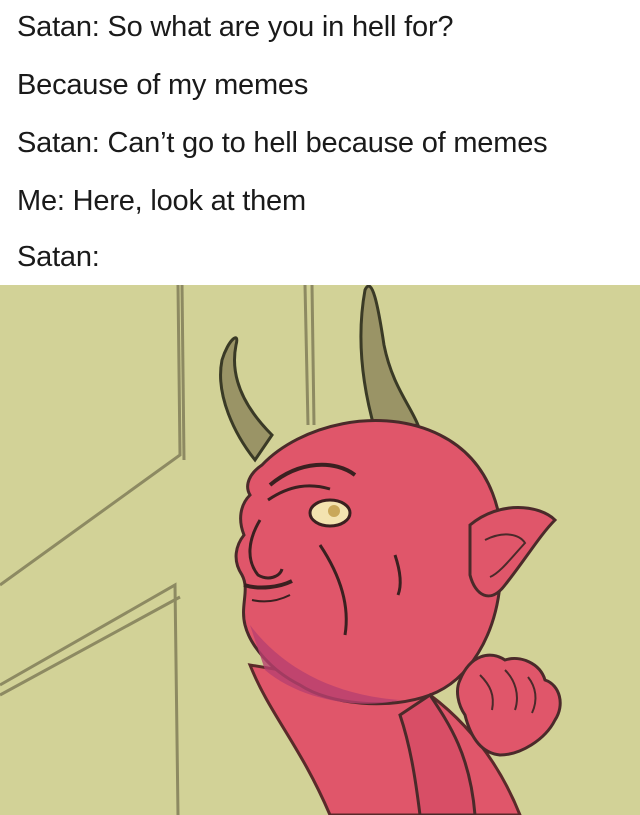  Describe the element at coordinates (58, 257) in the screenshot. I see `caption-line-5: Satan:` at that location.